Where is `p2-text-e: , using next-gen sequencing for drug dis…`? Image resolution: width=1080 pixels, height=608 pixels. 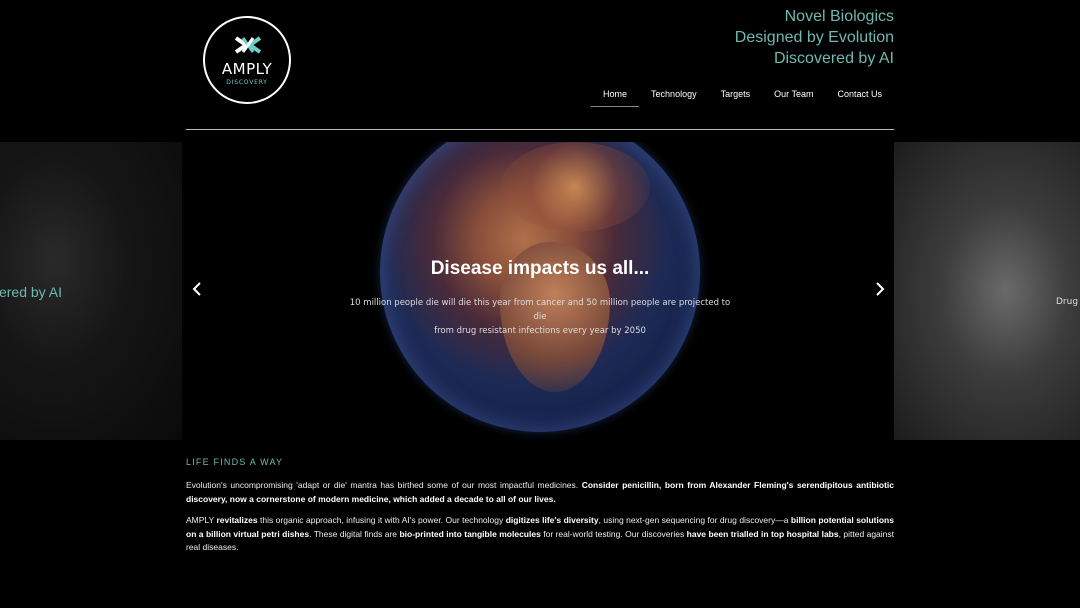
p2-text-e: , using next-gen sequencing for drug dis… is located at coordinates (694, 520).